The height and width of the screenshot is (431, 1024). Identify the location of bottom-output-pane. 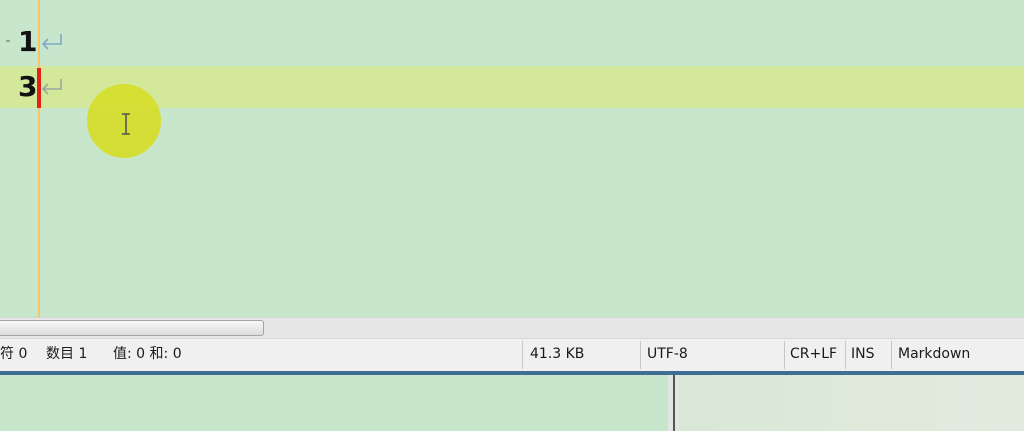
(334, 403).